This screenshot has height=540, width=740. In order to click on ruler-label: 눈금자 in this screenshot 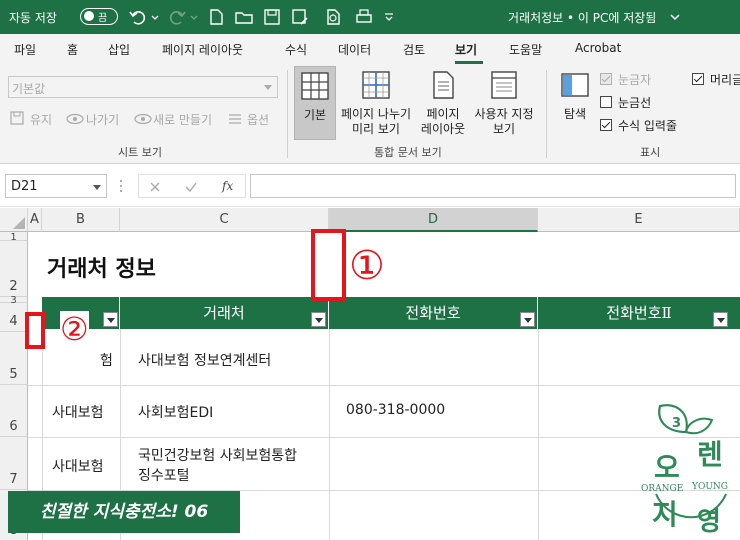, I will do `click(635, 80)`.